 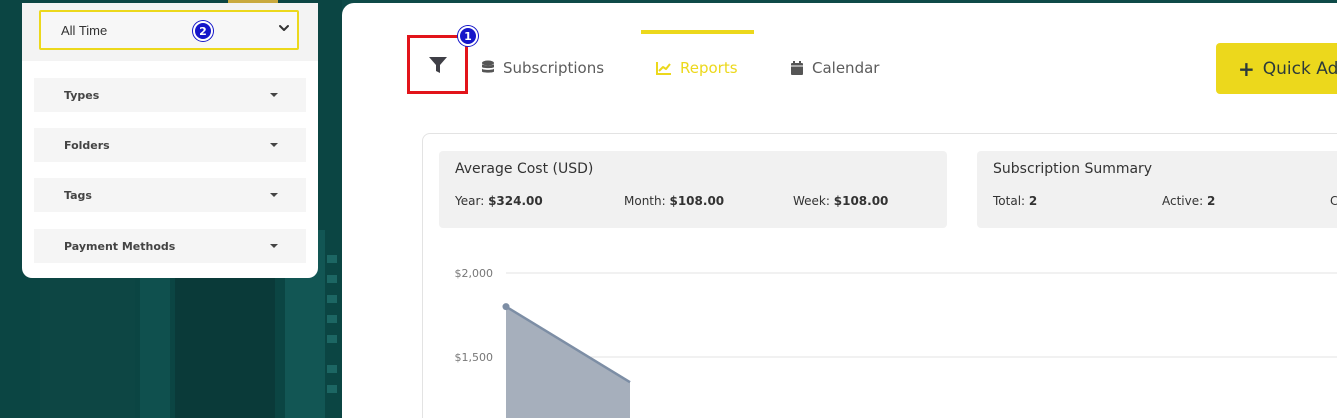 What do you see at coordinates (78, 195) in the screenshot?
I see `filter-section-label: Tags` at bounding box center [78, 195].